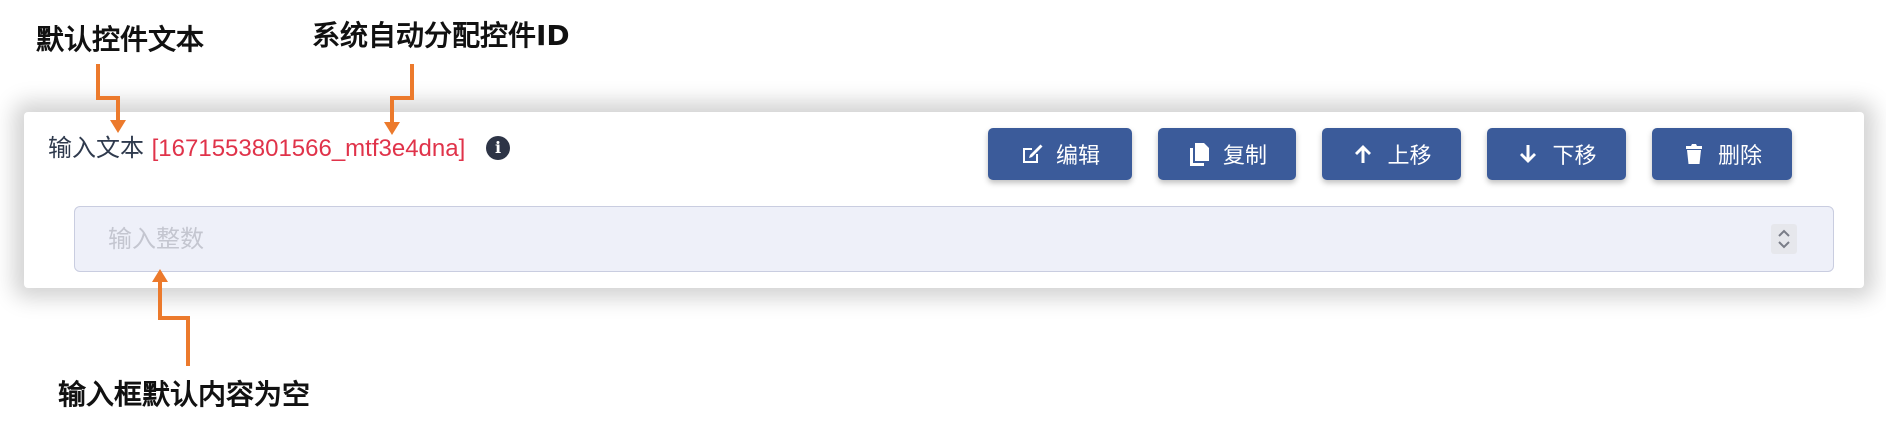 The width and height of the screenshot is (1886, 426). What do you see at coordinates (174, 324) in the screenshot?
I see `arrow-empty-input` at bounding box center [174, 324].